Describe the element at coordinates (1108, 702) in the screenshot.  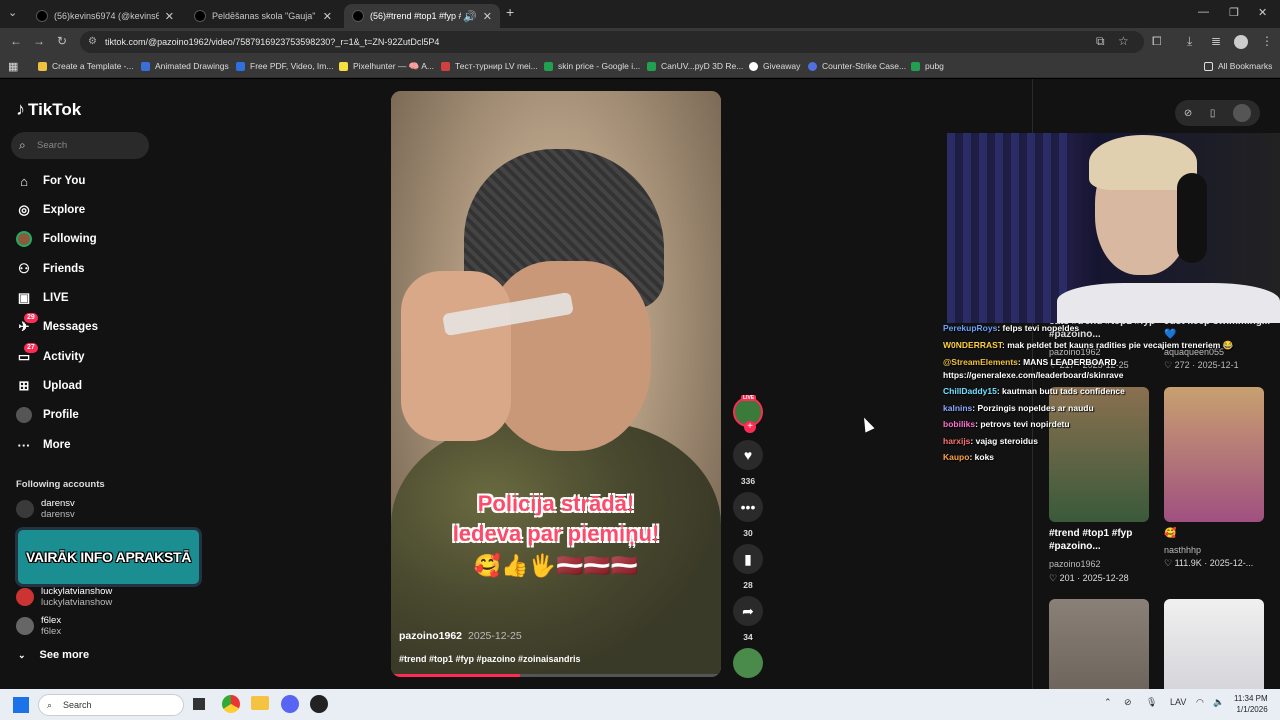
I see `tray-chevron-icon: ⌃` at that location.